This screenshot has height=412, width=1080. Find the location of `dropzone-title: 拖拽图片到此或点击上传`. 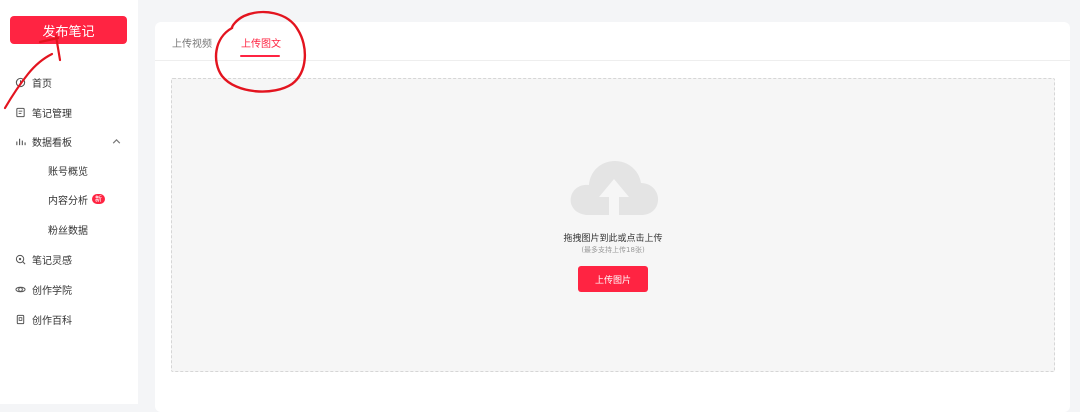

dropzone-title: 拖拽图片到此或点击上传 is located at coordinates (613, 239).